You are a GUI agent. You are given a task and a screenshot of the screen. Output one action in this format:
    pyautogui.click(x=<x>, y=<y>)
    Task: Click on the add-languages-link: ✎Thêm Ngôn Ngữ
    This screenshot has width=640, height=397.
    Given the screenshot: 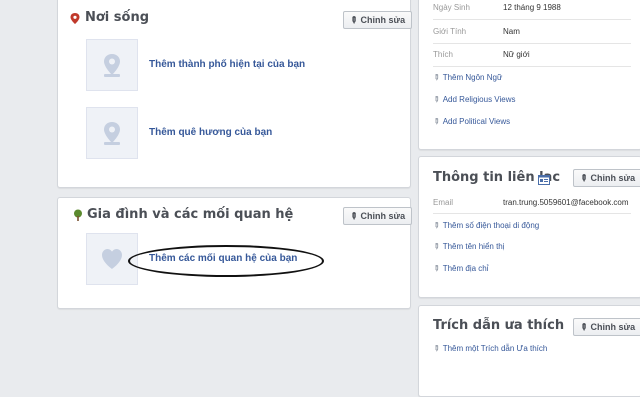 What is the action you would take?
    pyautogui.click(x=466, y=77)
    